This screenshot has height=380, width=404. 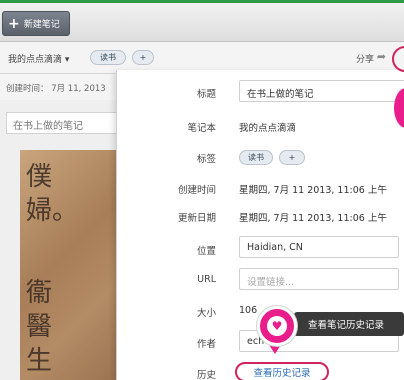 I want to click on location-label: 位置, so click(x=206, y=251).